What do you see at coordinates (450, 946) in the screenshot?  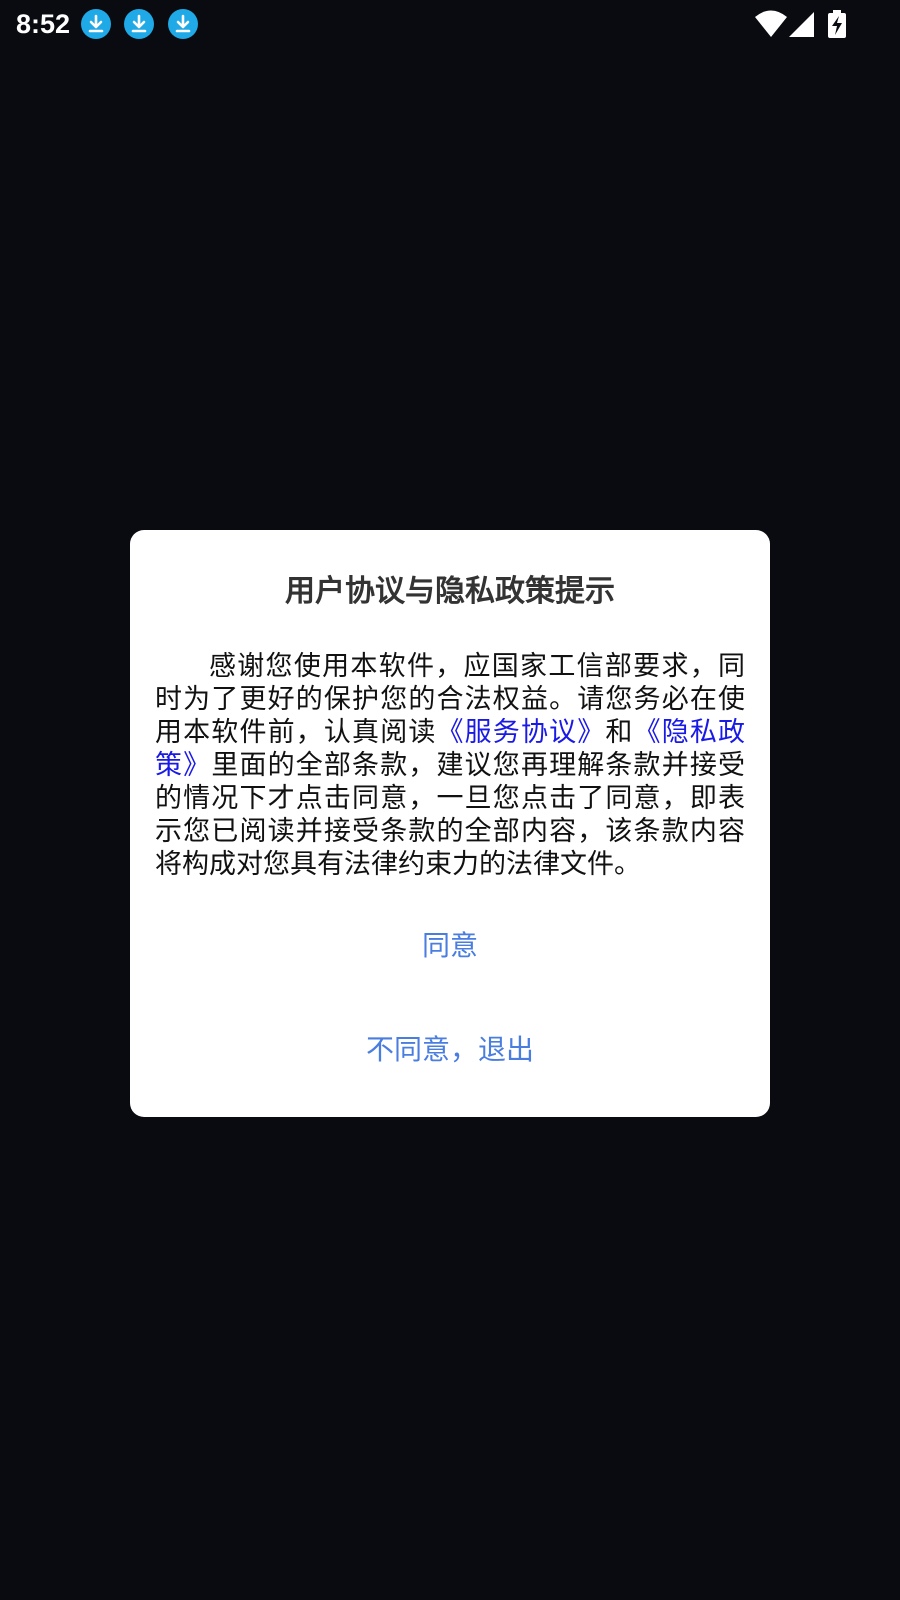 I see `agree-button: 同意` at bounding box center [450, 946].